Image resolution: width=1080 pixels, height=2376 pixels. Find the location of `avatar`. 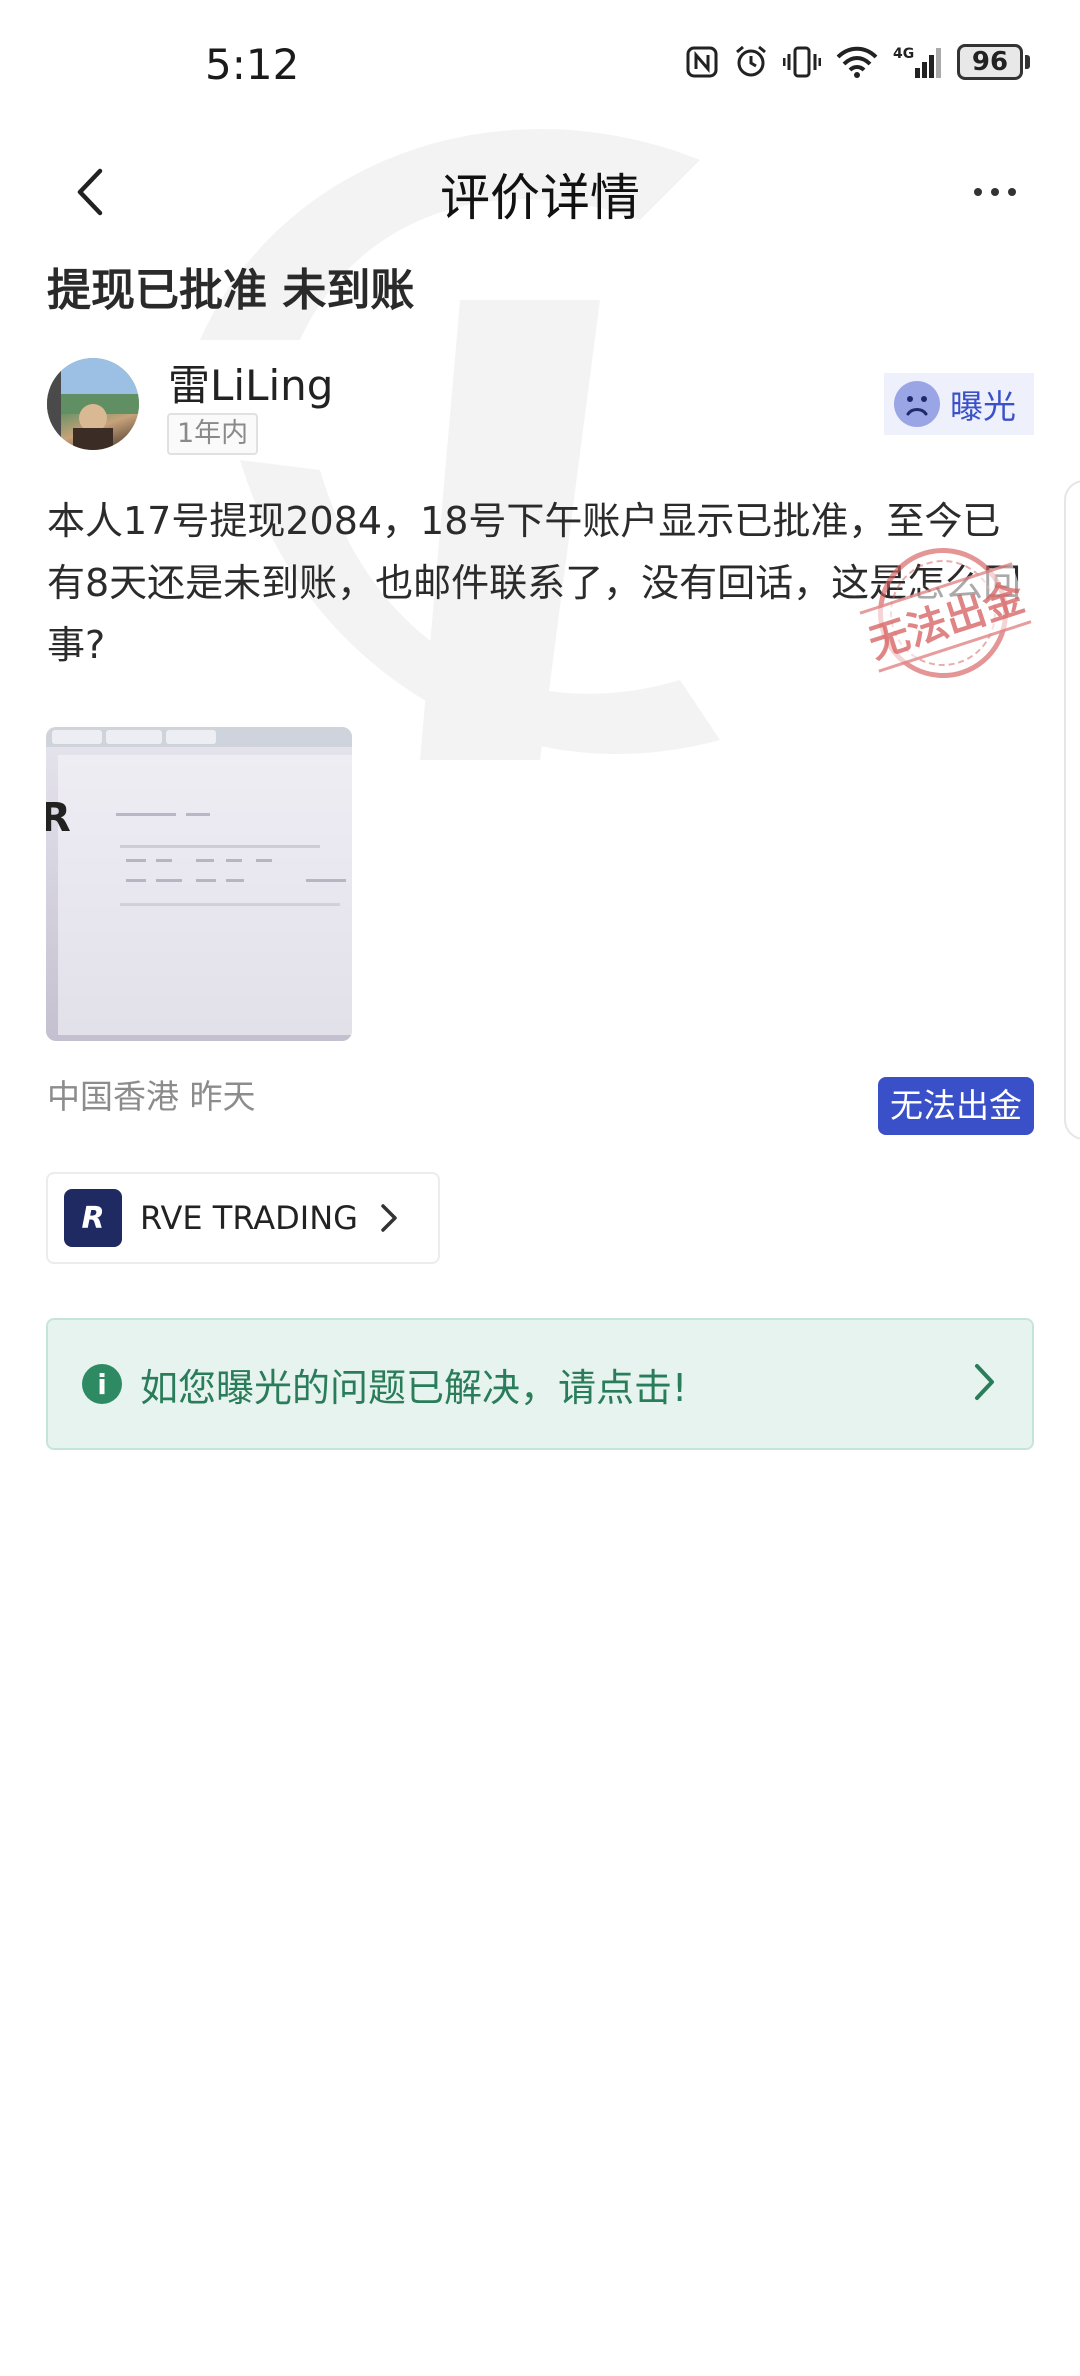

avatar is located at coordinates (93, 404).